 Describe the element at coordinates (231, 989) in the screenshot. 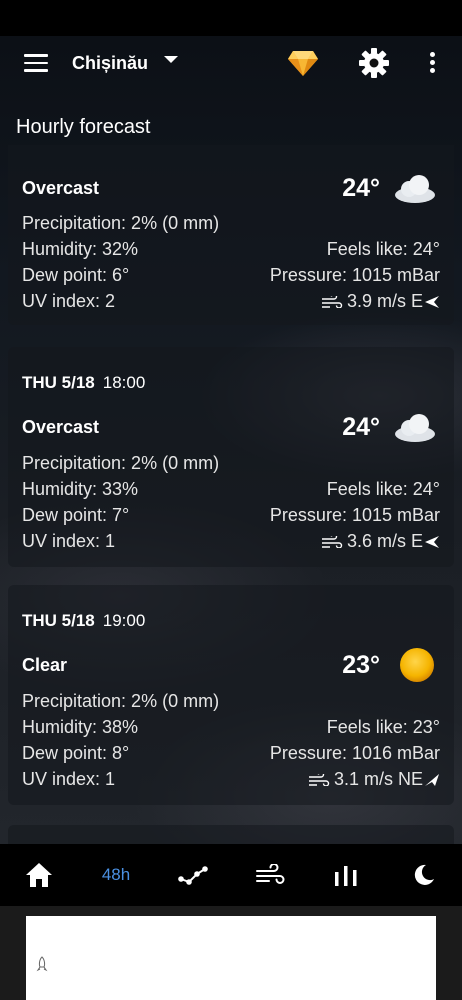

I see `home-indicator` at that location.